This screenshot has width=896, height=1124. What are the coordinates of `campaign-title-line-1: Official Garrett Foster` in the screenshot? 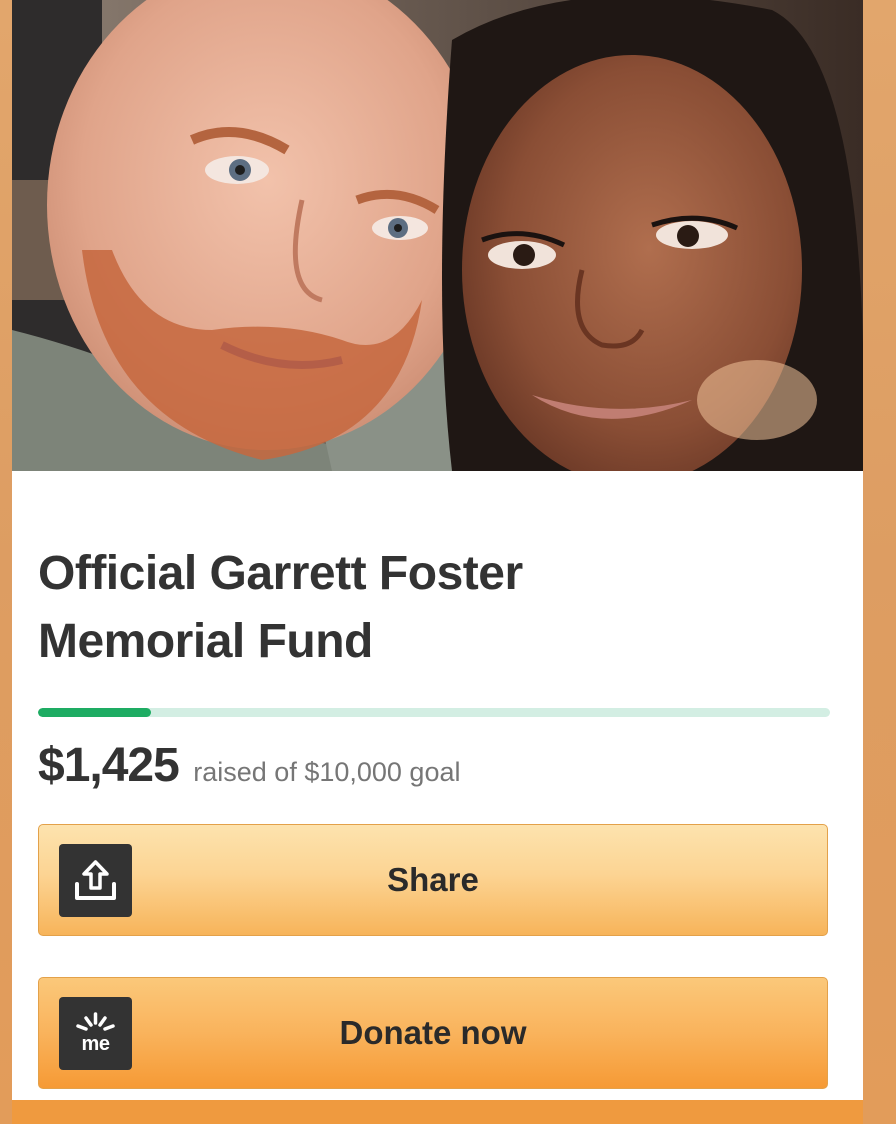 It's located at (280, 573).